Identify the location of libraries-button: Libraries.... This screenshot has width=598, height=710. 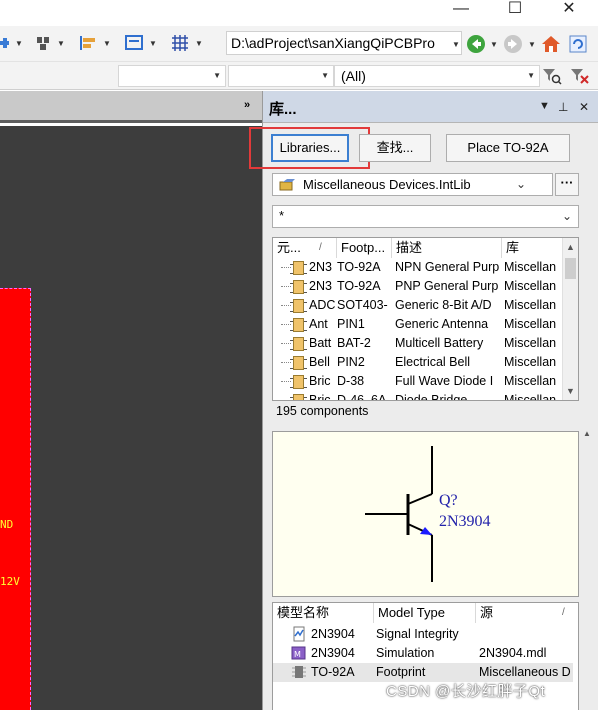
(310, 148).